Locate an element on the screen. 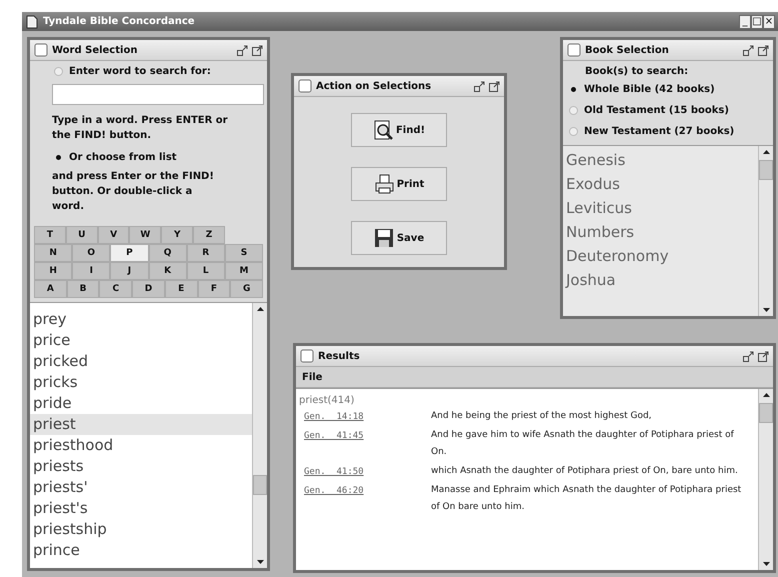 The width and height of the screenshot is (778, 577). letter-tab: A is located at coordinates (50, 289).